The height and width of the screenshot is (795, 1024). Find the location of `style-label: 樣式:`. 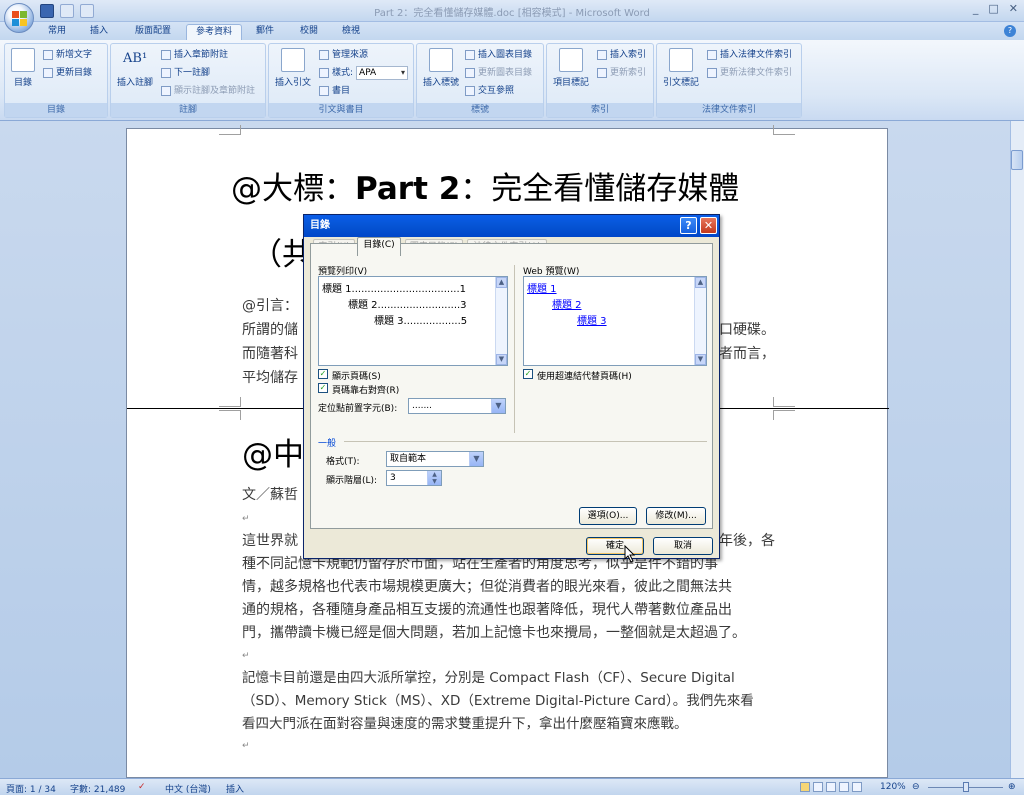

style-label: 樣式: is located at coordinates (343, 73).